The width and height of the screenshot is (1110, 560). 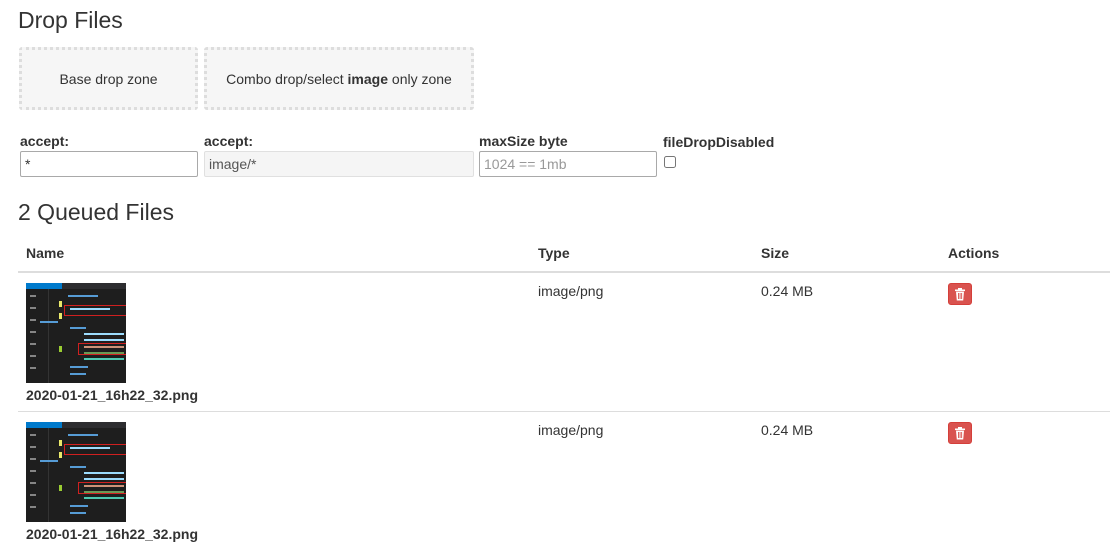 What do you see at coordinates (846, 254) in the screenshot?
I see `column-header-size: Size` at bounding box center [846, 254].